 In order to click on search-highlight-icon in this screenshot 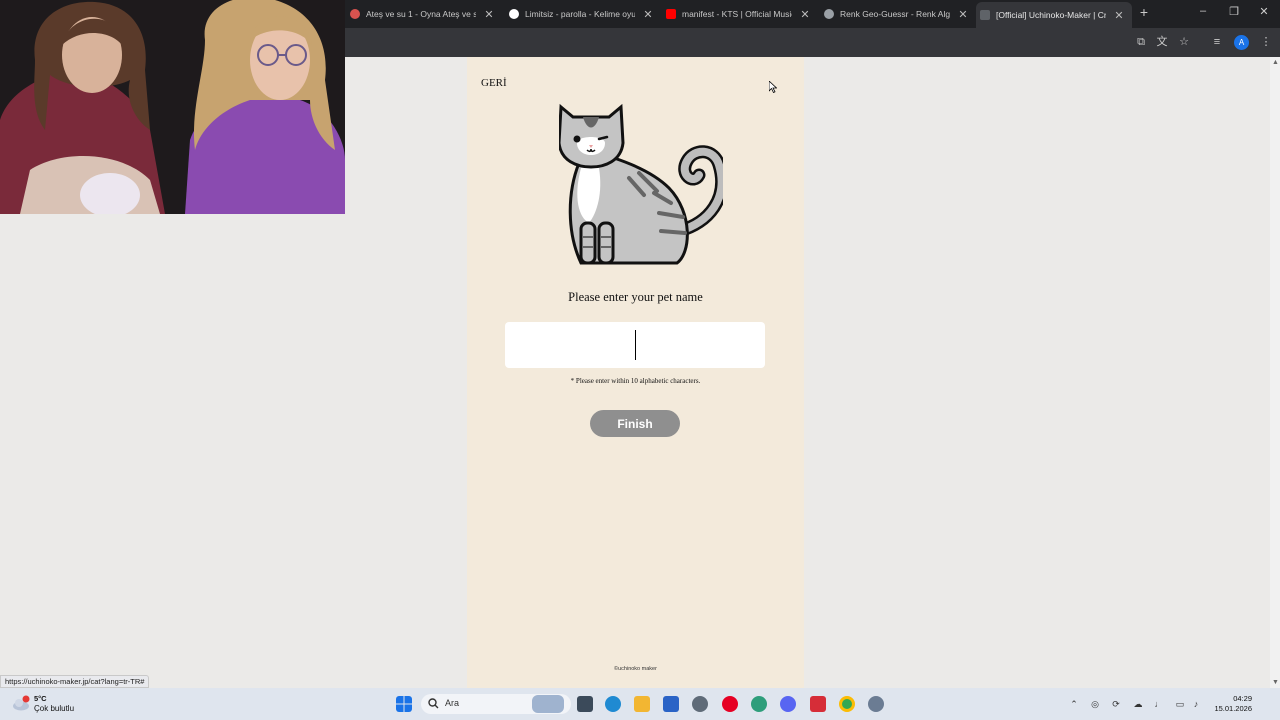, I will do `click(548, 704)`.